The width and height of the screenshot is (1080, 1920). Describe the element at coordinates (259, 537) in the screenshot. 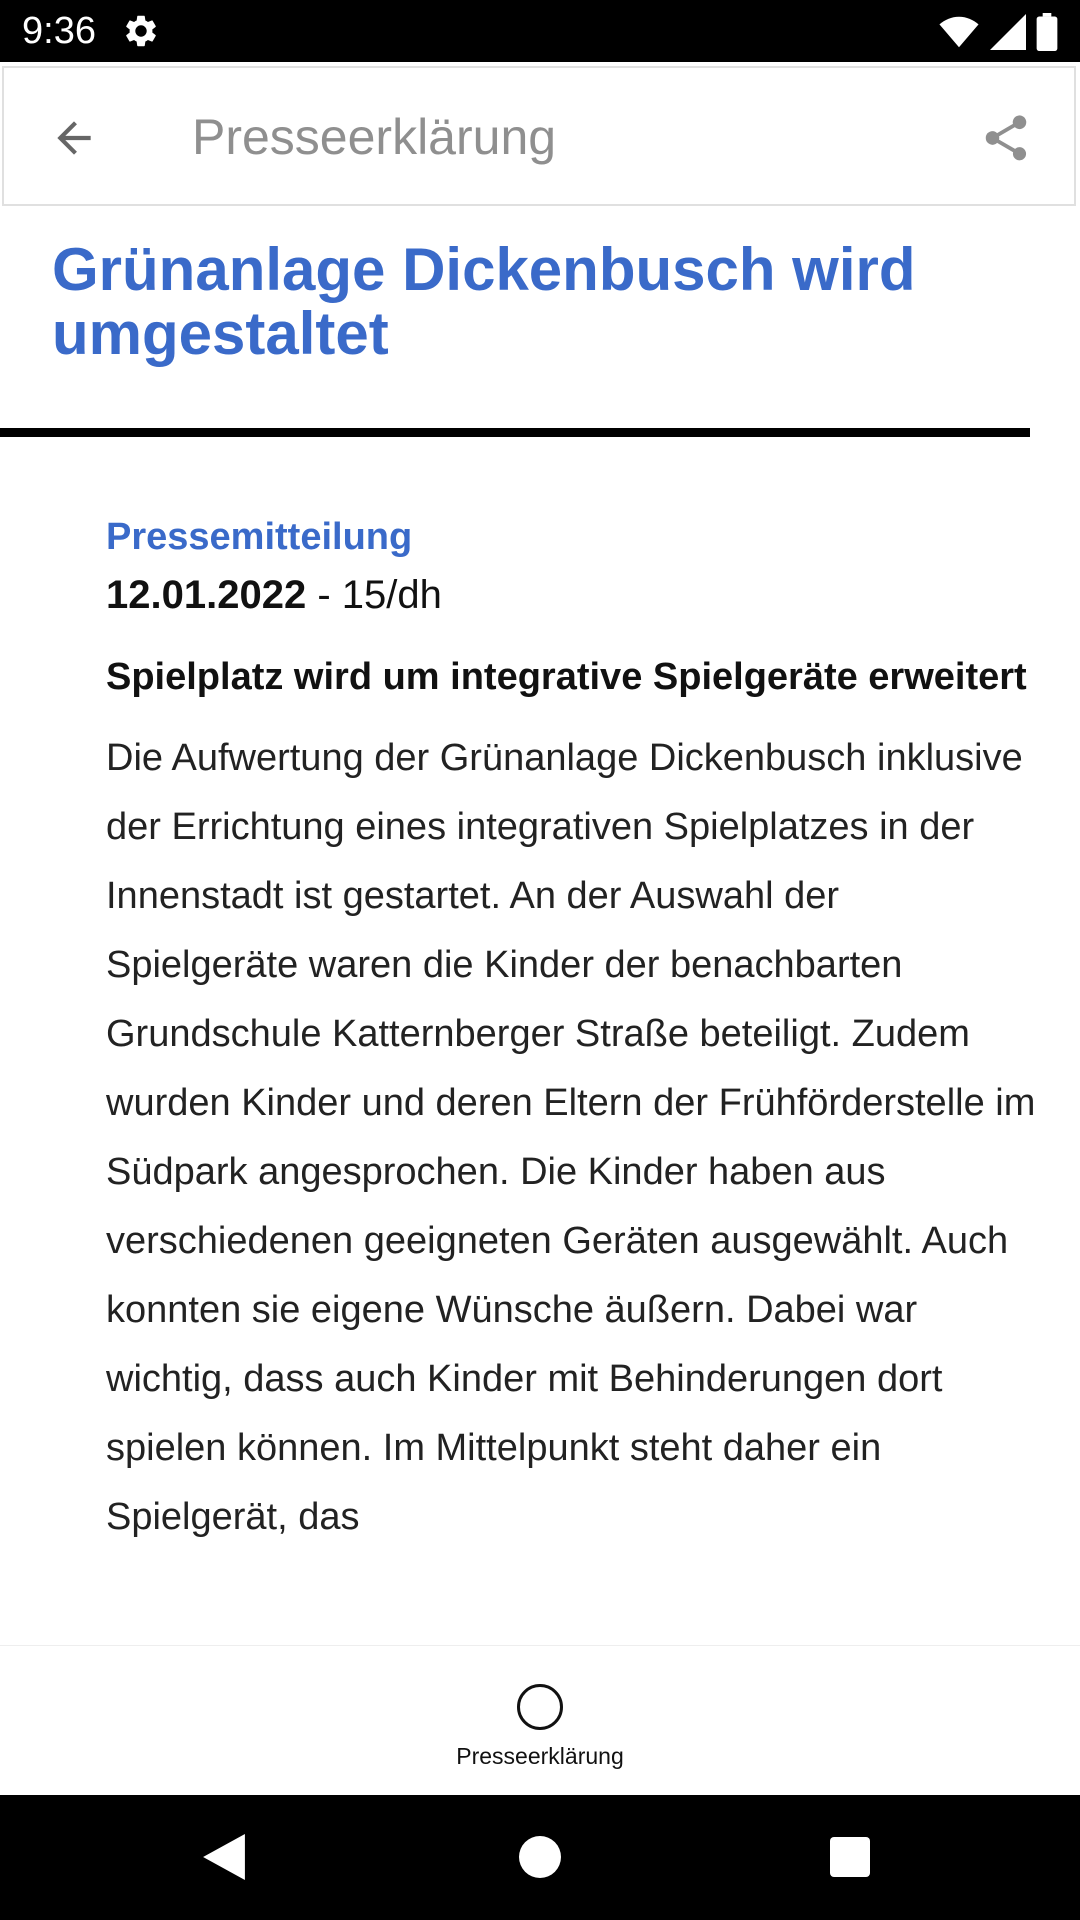

I see `article-category: Pressemitteilung` at that location.